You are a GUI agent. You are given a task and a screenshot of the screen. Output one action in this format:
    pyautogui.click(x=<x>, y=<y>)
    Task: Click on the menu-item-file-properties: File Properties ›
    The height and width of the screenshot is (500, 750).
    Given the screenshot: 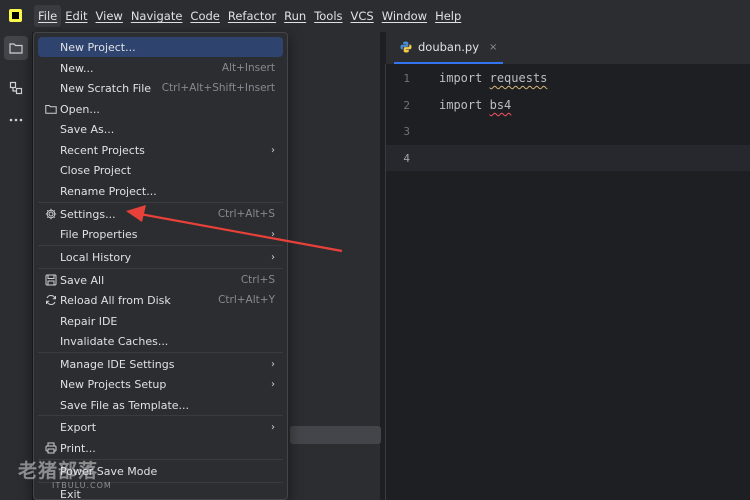 What is the action you would take?
    pyautogui.click(x=160, y=234)
    